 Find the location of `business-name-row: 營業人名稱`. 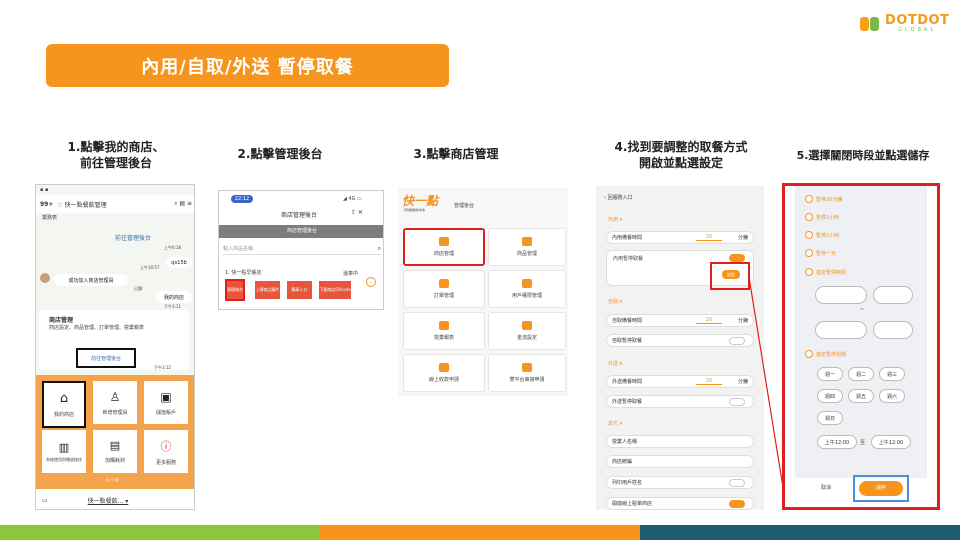

business-name-row: 營業人名稱 is located at coordinates (680, 441).